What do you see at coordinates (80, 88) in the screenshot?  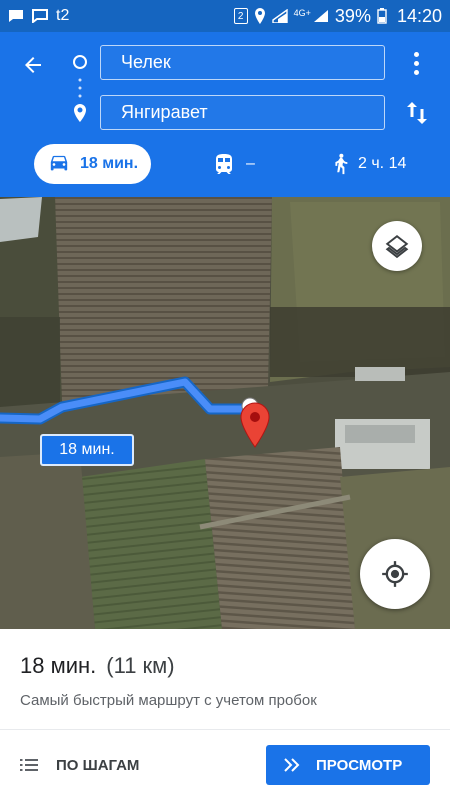 I see `route-connector-icon` at bounding box center [80, 88].